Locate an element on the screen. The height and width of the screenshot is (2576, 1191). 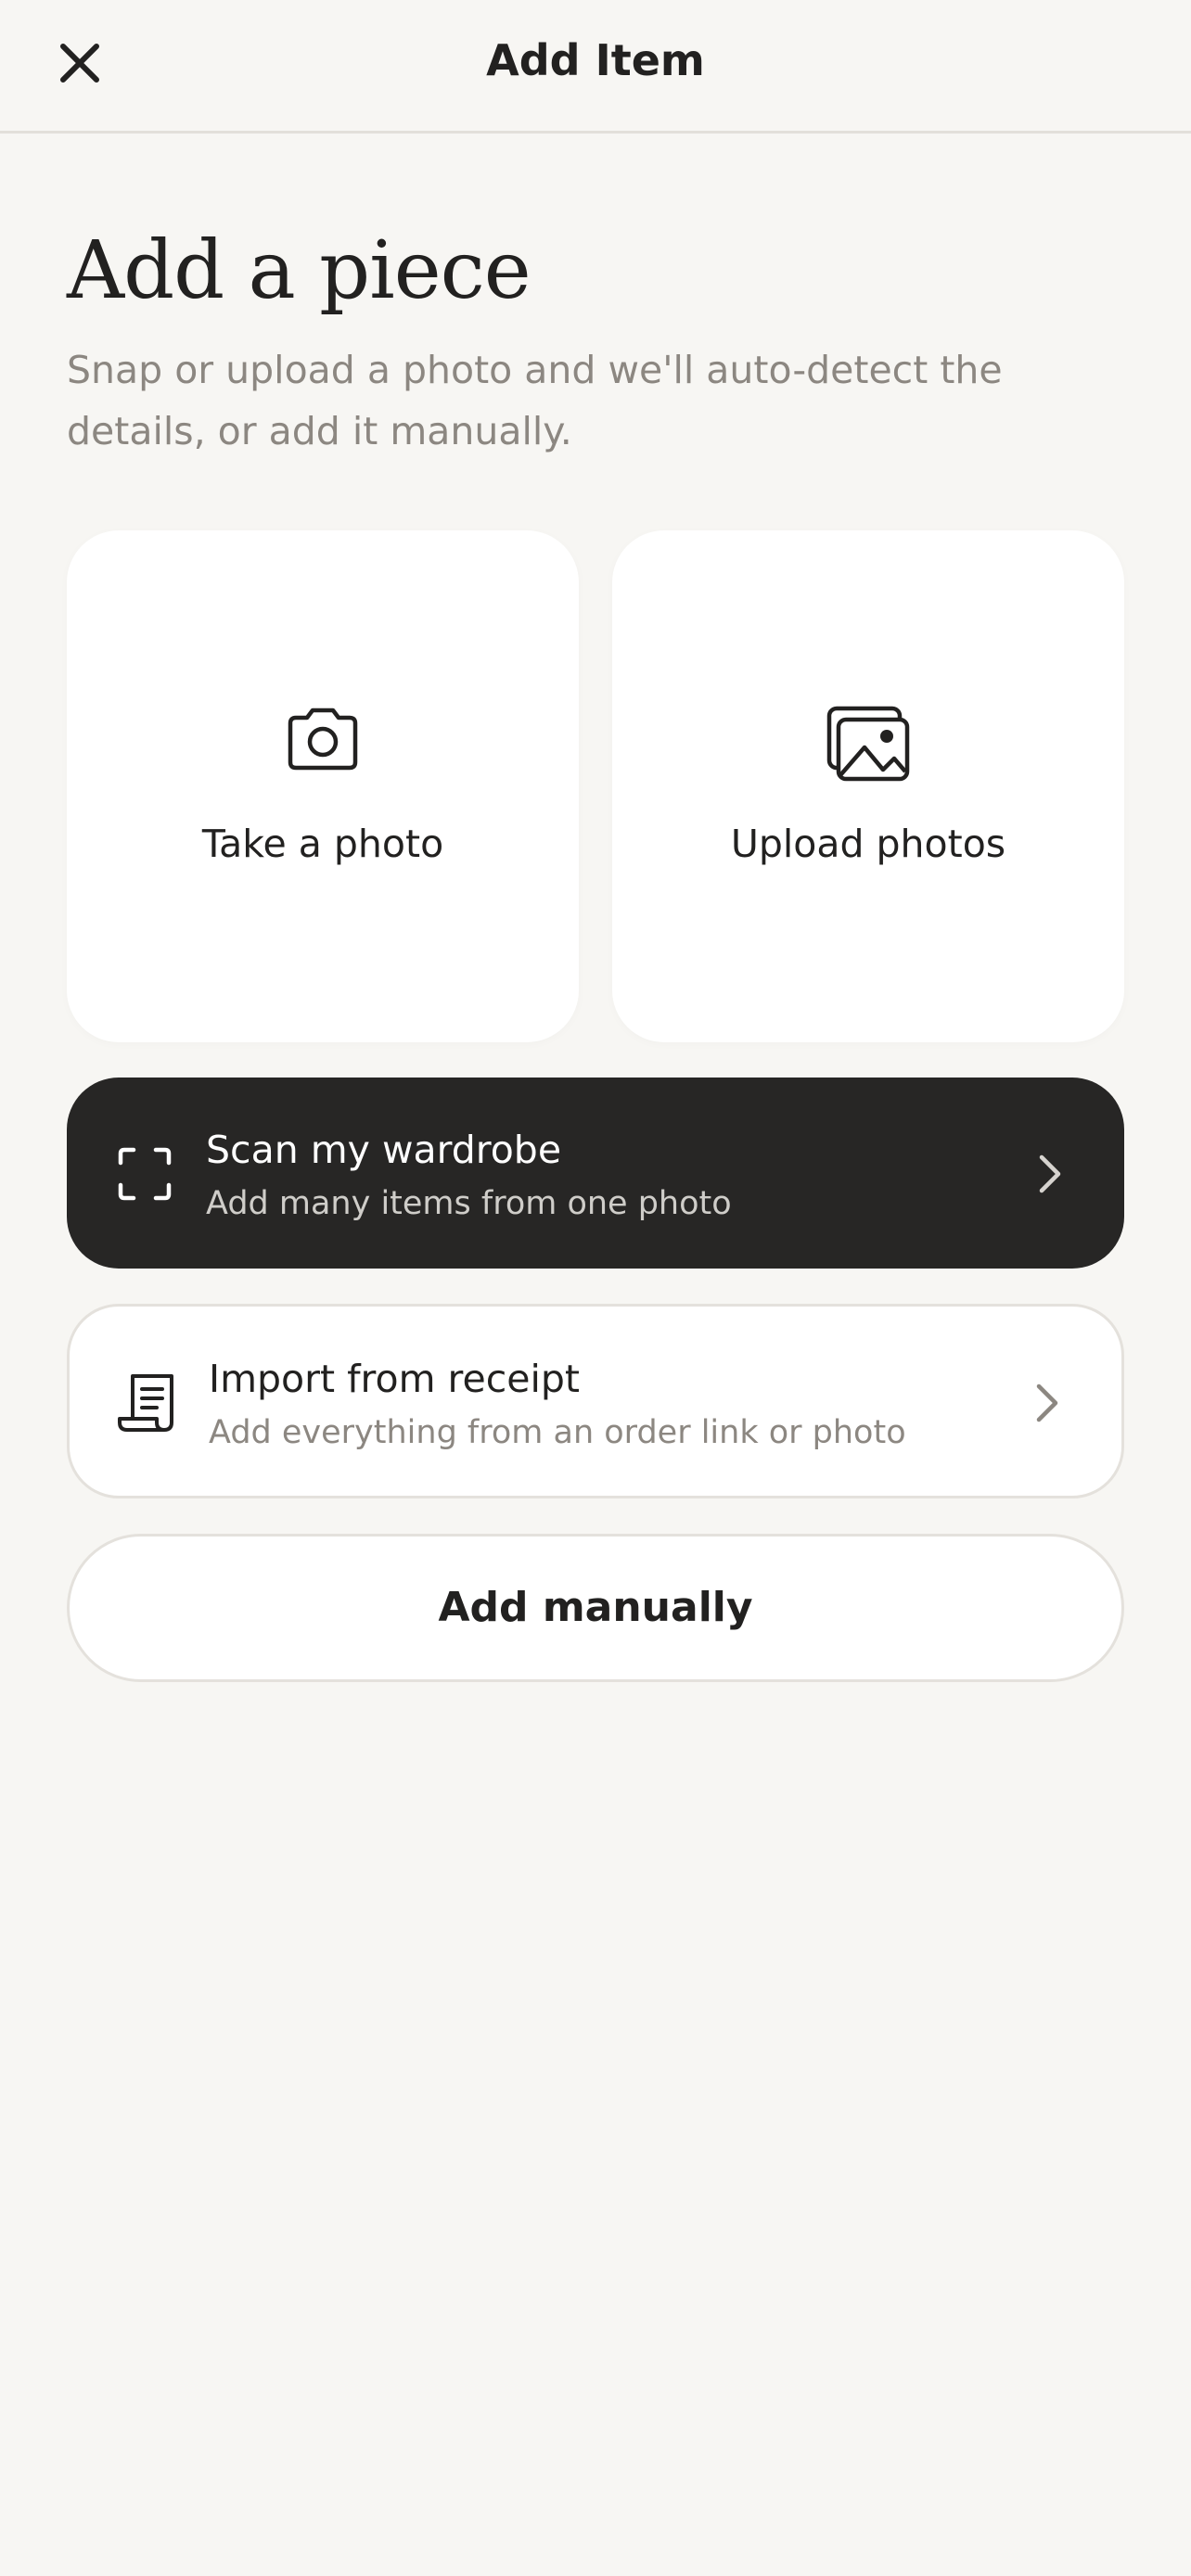
page-title: Add a piece is located at coordinates (299, 271).